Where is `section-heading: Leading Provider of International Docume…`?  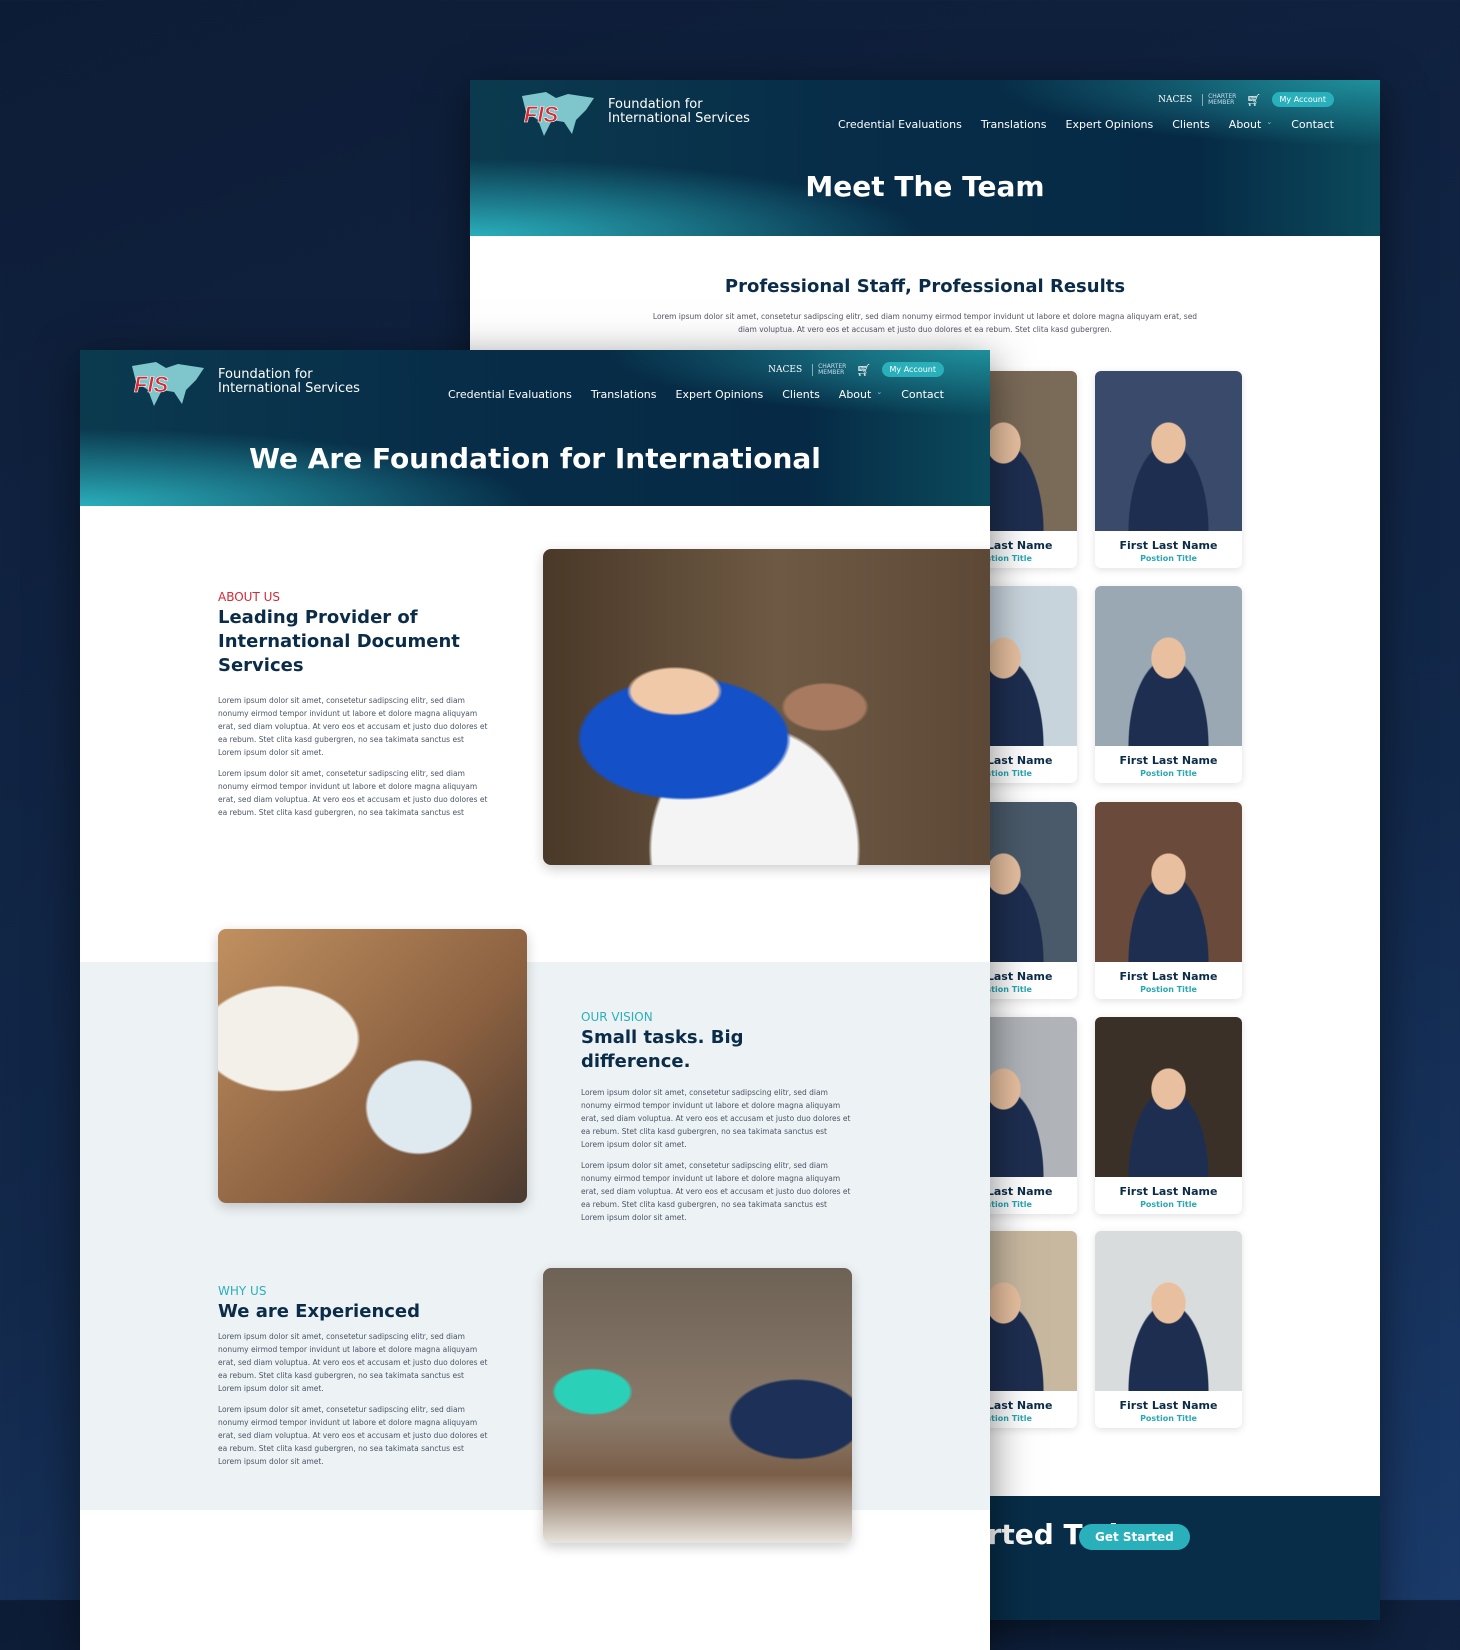
section-heading: Leading Provider of International Docume… is located at coordinates (339, 641).